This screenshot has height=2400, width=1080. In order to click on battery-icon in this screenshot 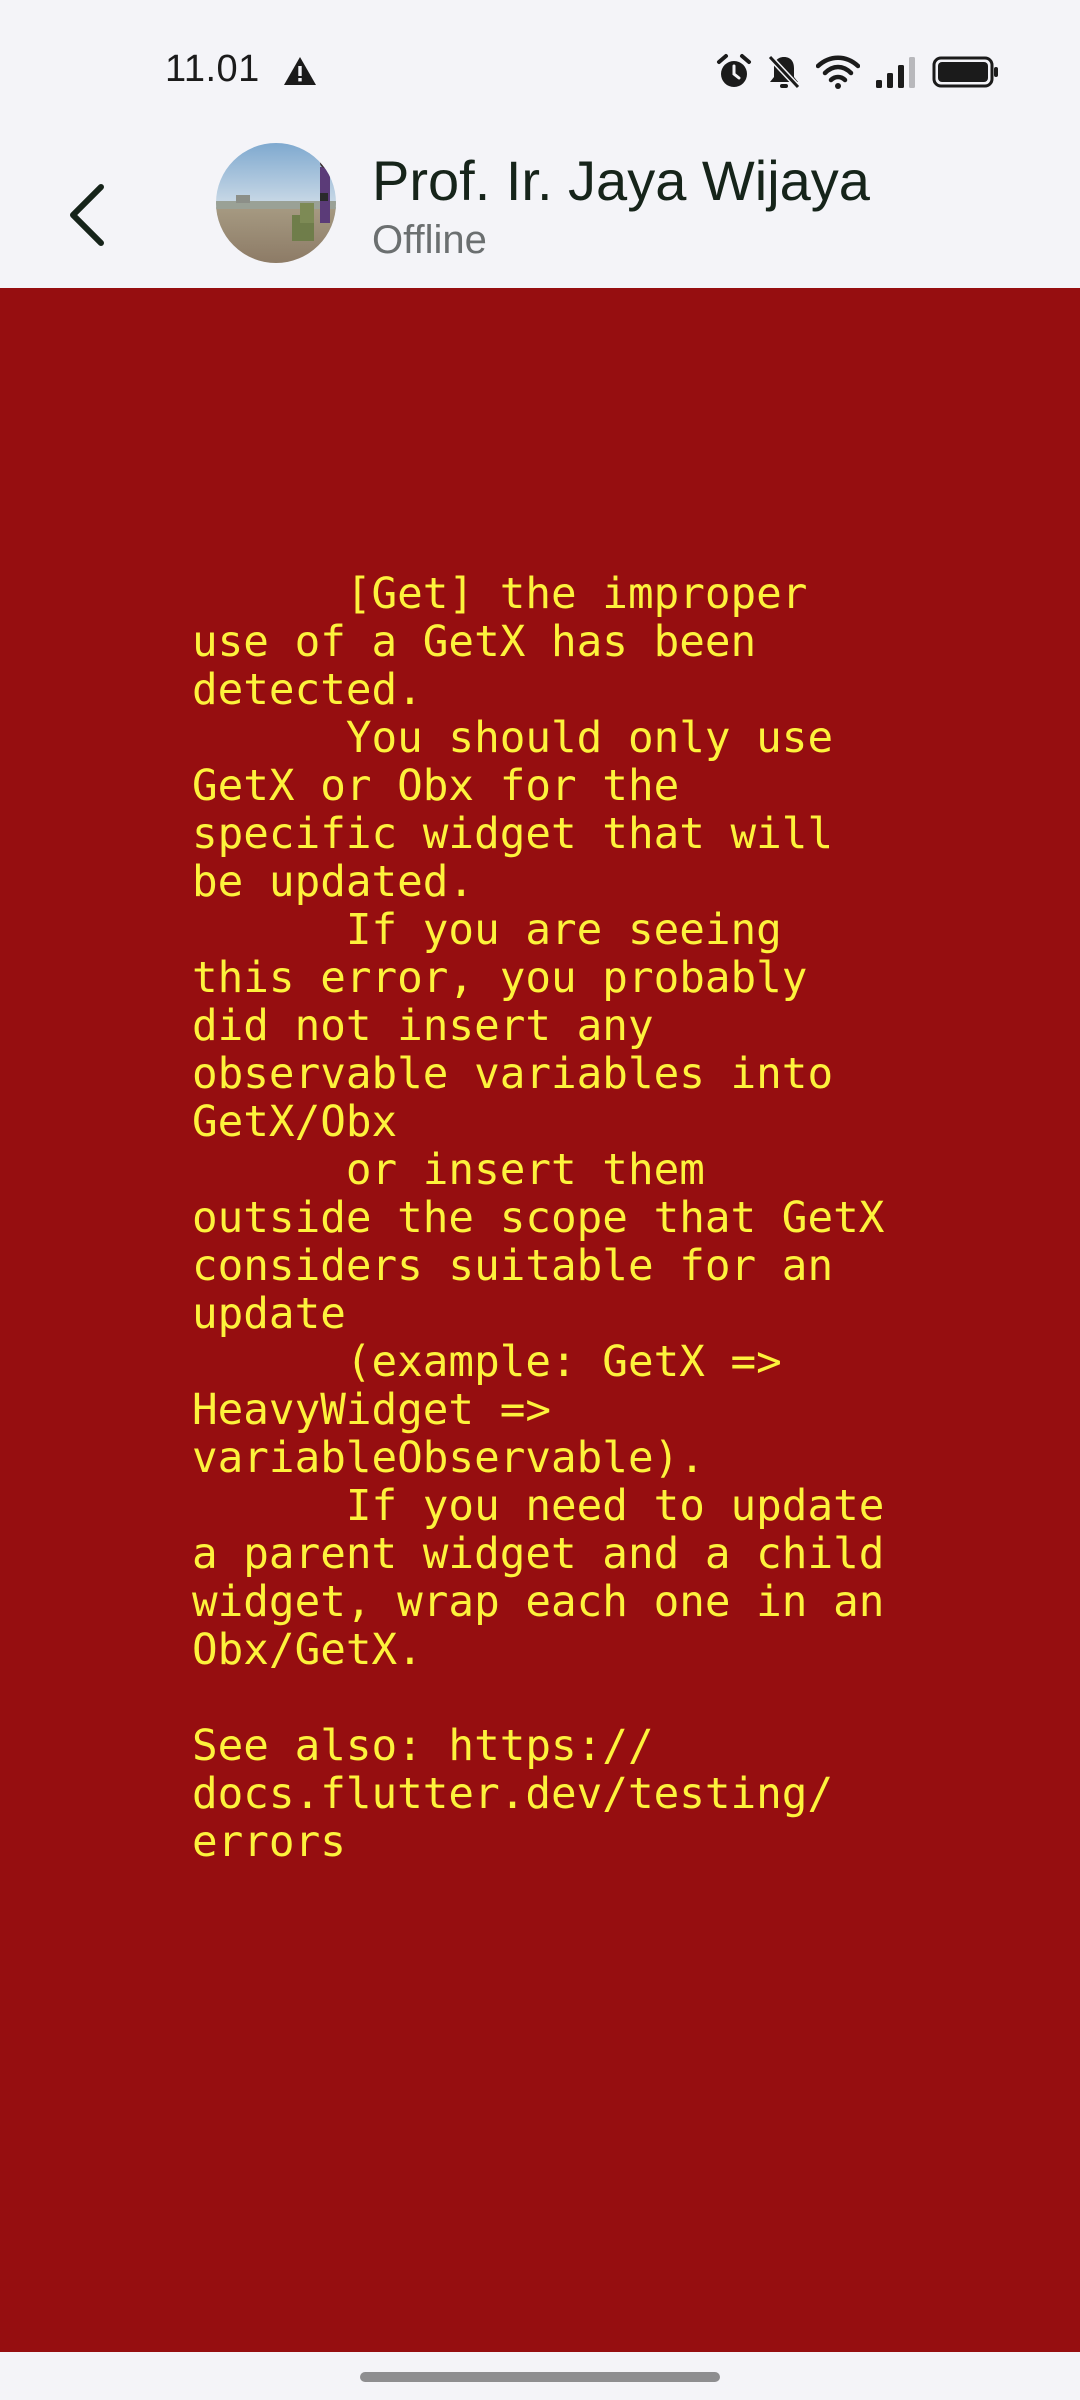, I will do `click(965, 72)`.